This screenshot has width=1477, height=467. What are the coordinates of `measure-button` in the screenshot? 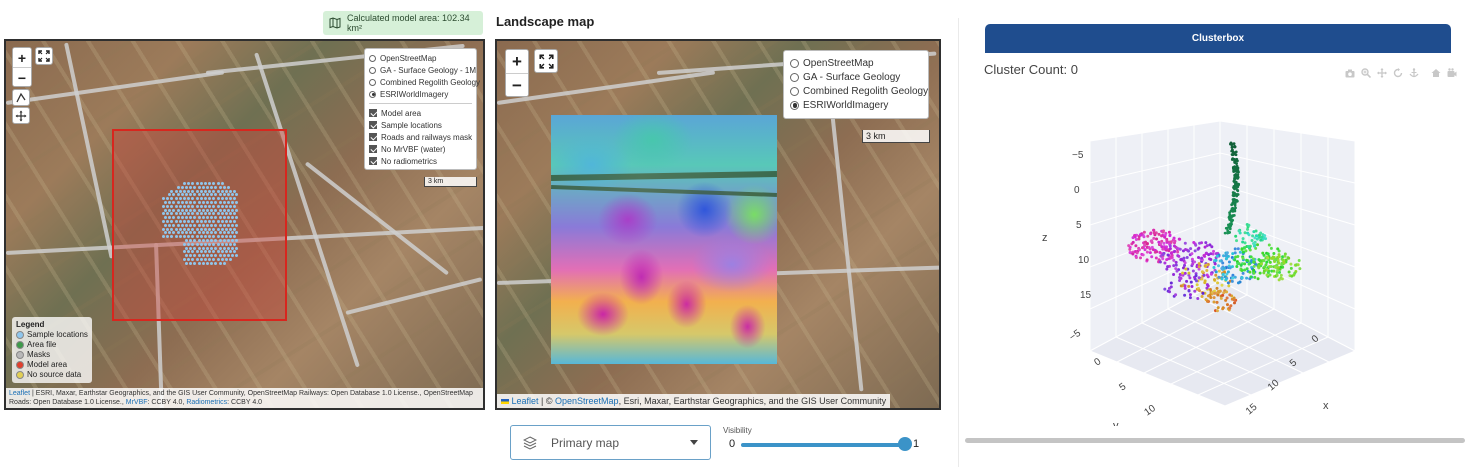 It's located at (21, 97).